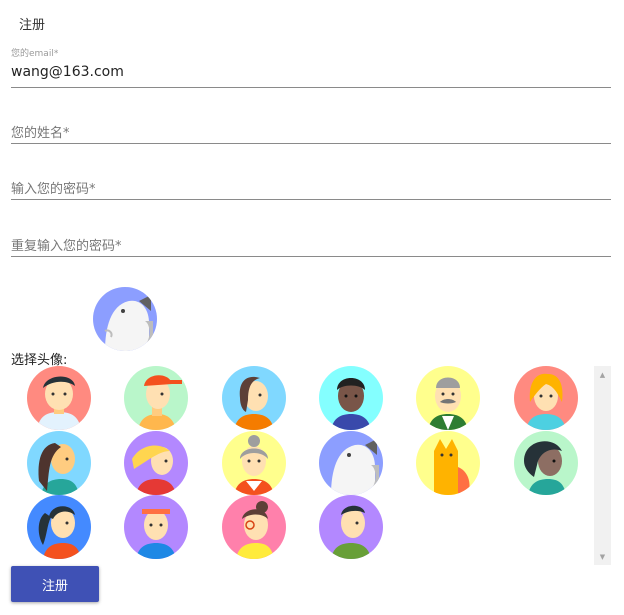 The height and width of the screenshot is (615, 624). I want to click on avatar-list-scrollbar: ▲ ▼, so click(602, 465).